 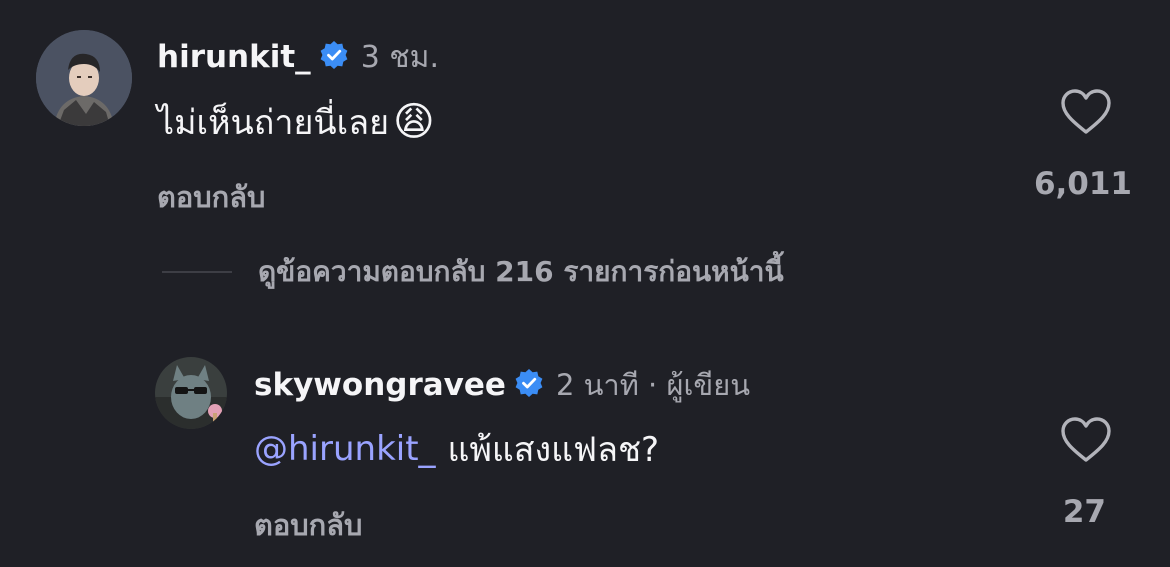 I want to click on username: hirunkit_, so click(x=234, y=57).